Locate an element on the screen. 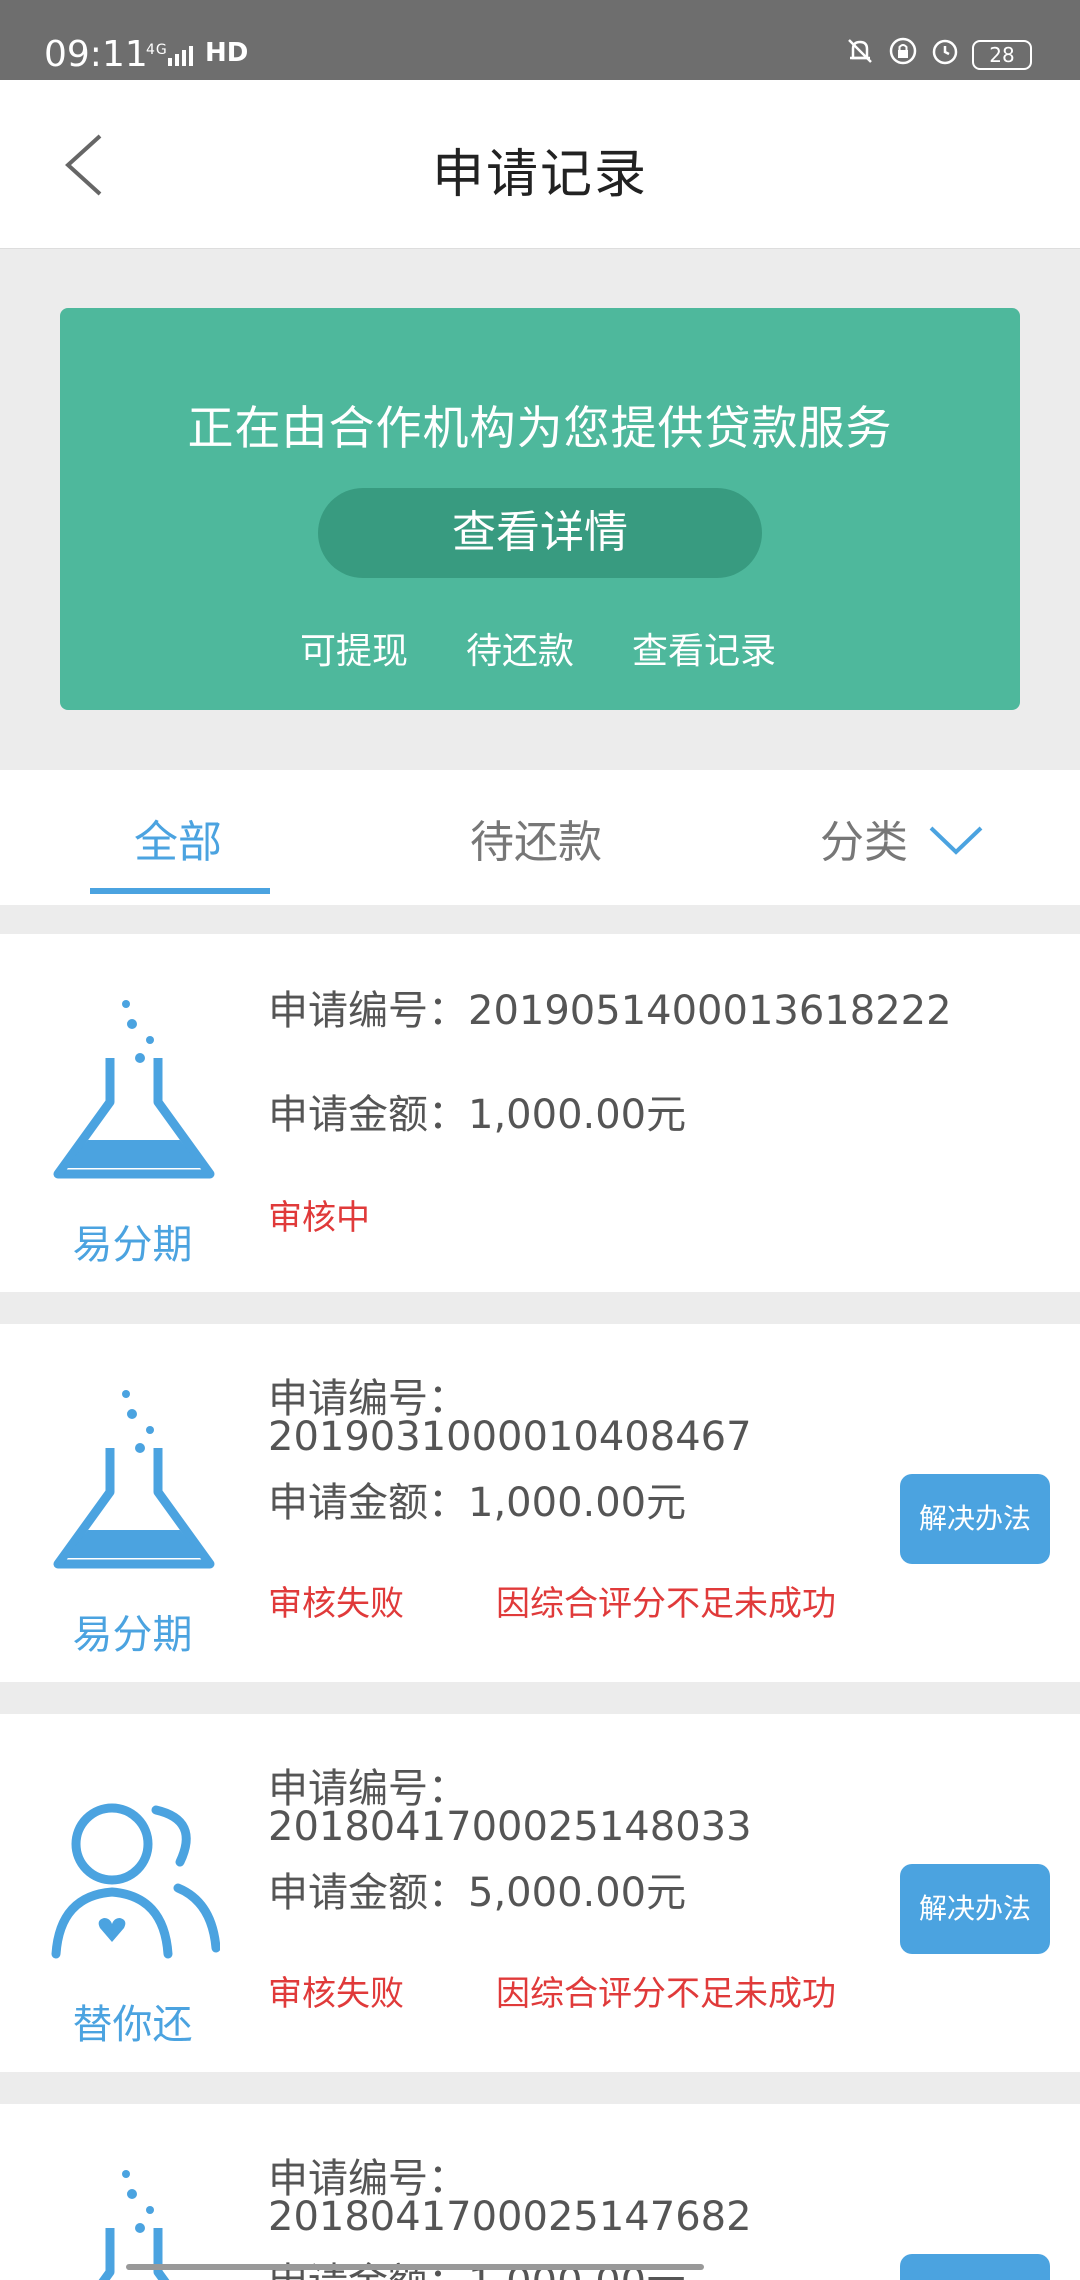 This screenshot has height=2280, width=1080. status-text: 审核中 is located at coordinates (319, 1218).